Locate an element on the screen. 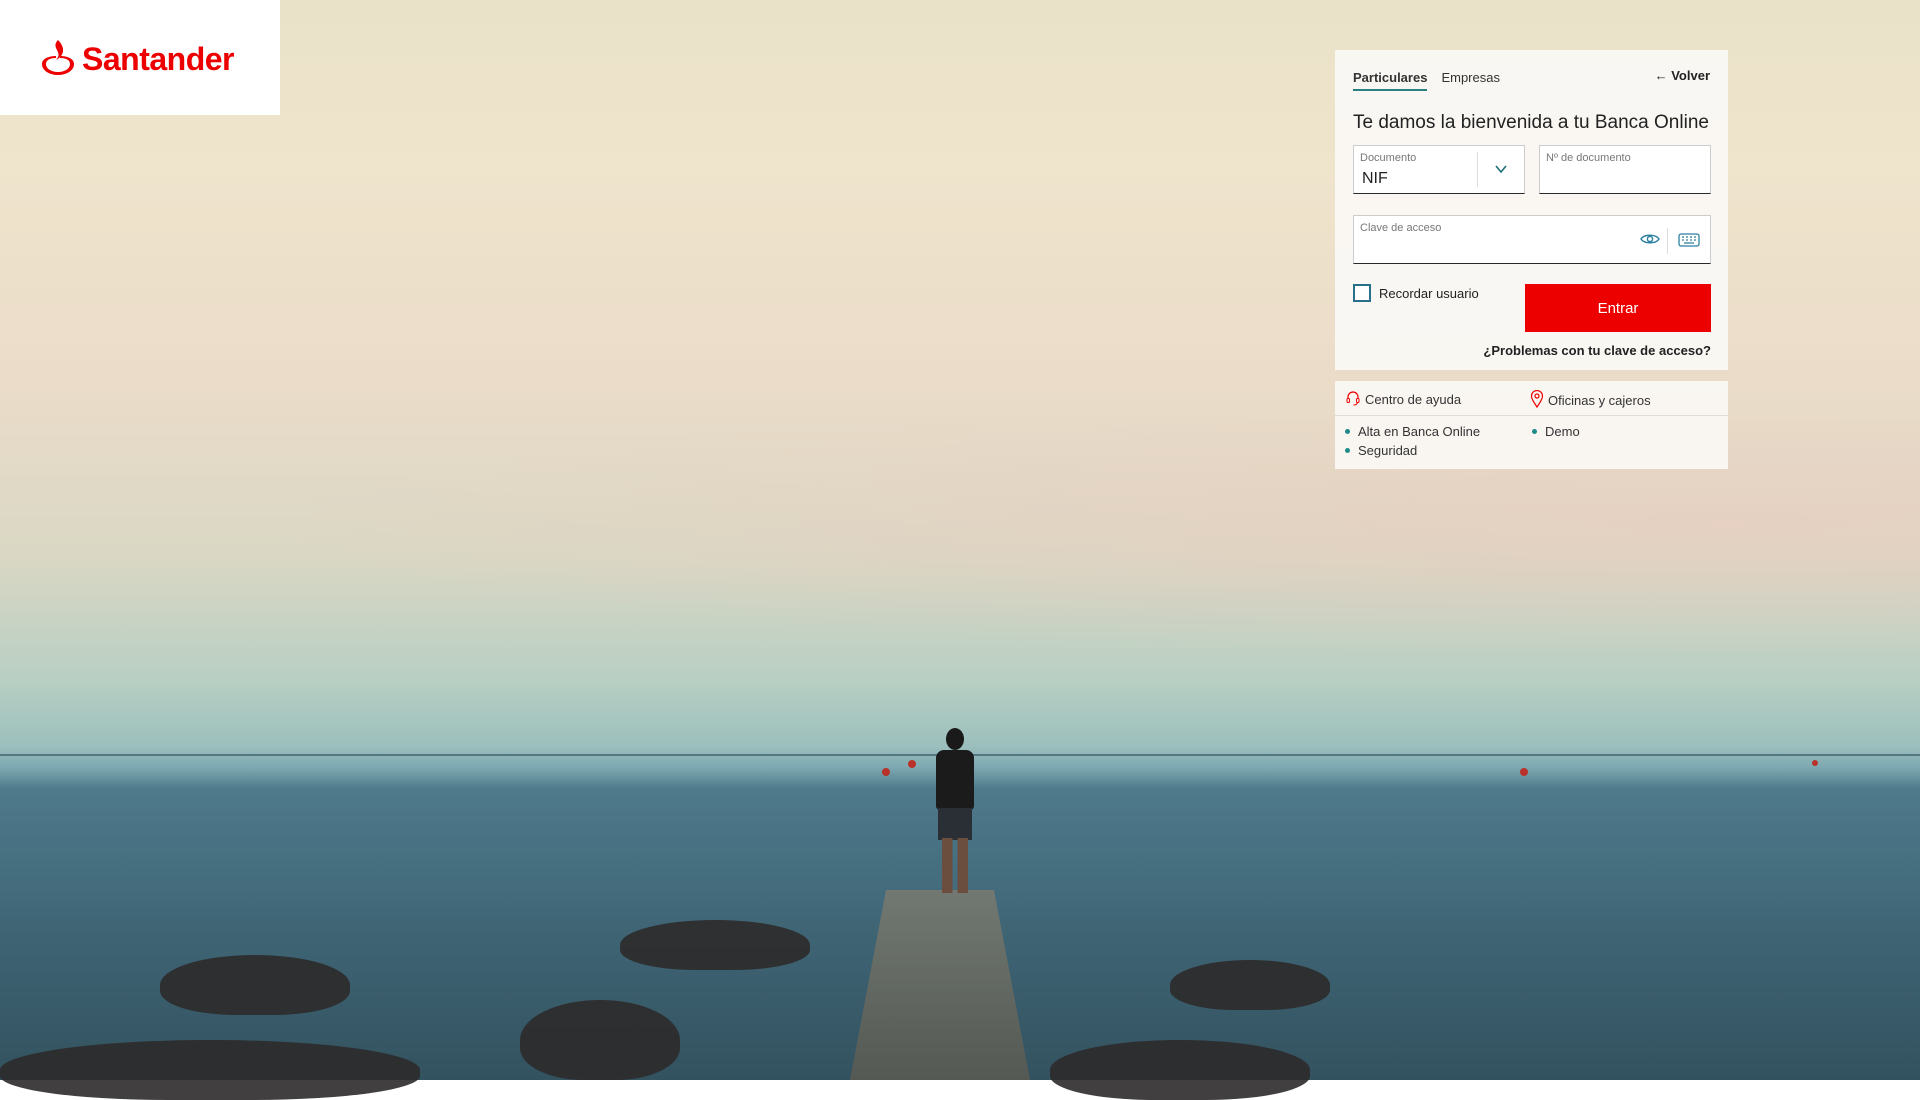 The height and width of the screenshot is (1100, 1920). remember-checkbox is located at coordinates (1362, 293).